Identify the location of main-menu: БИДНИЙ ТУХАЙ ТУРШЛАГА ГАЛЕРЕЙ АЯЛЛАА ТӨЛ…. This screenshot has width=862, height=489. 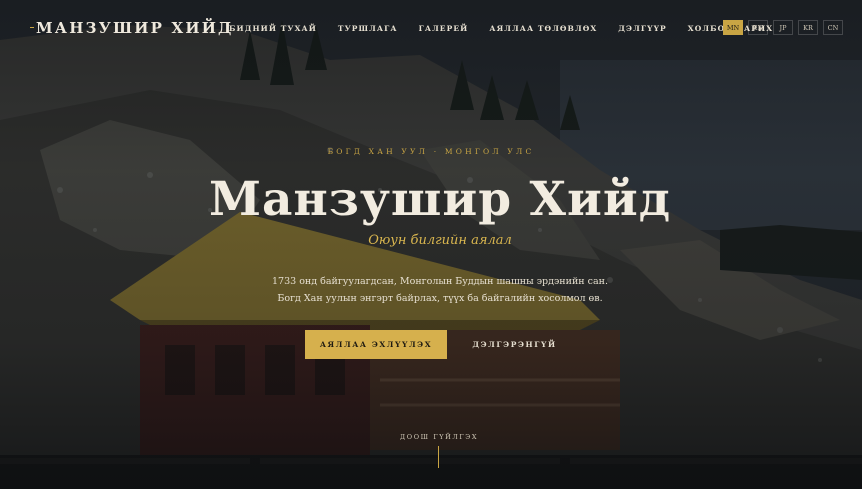
(511, 28).